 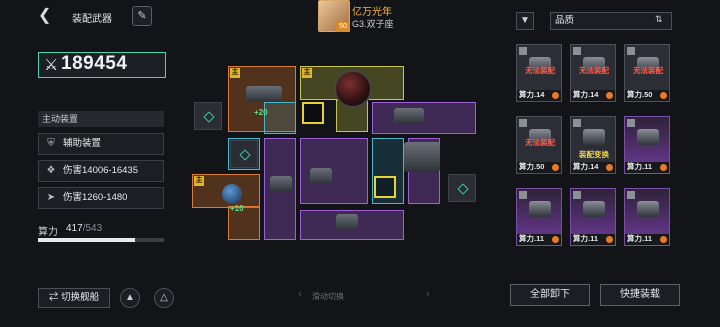 I want to click on slot-purple-top, so click(x=424, y=118).